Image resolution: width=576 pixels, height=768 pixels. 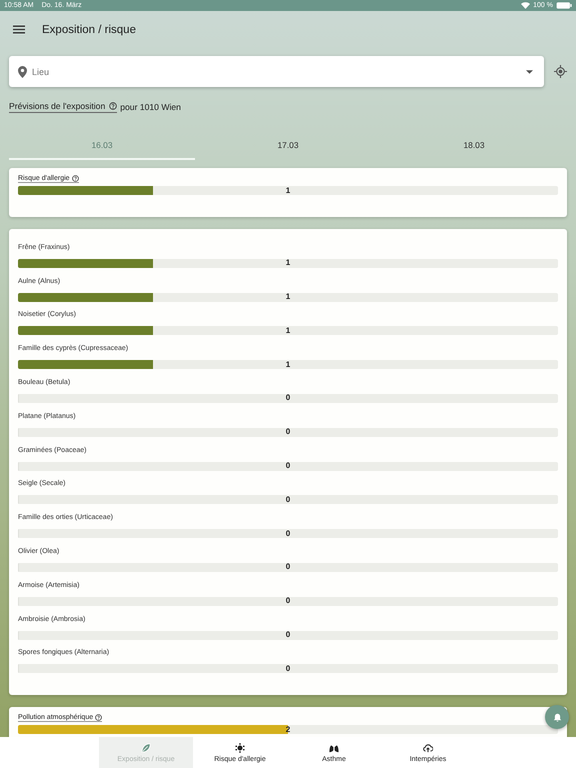 What do you see at coordinates (89, 30) in the screenshot?
I see `screen-title: Exposition / risque` at bounding box center [89, 30].